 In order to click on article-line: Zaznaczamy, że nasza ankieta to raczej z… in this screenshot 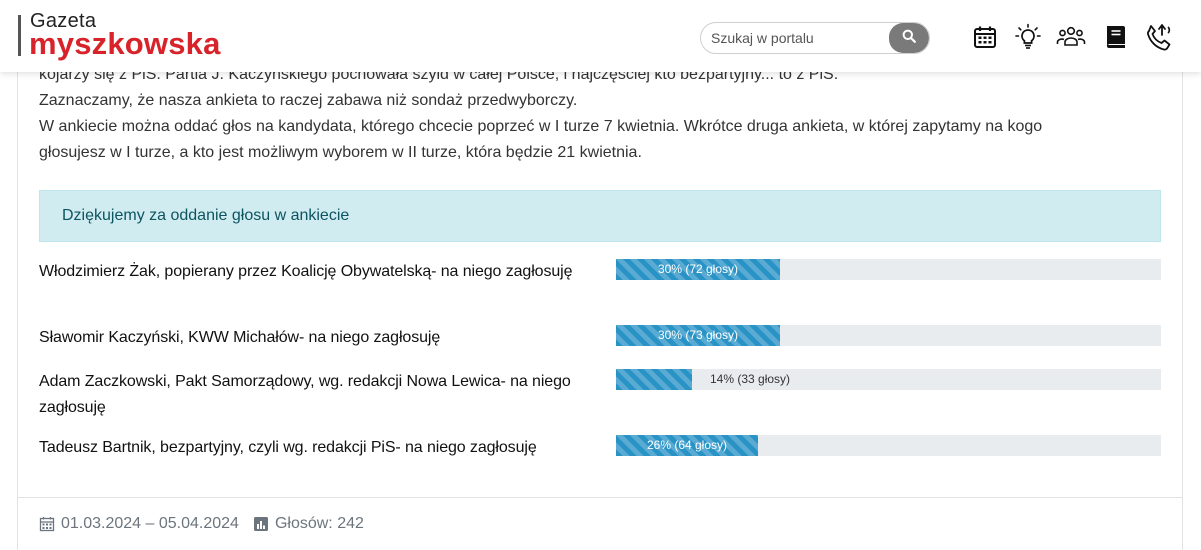, I will do `click(308, 100)`.